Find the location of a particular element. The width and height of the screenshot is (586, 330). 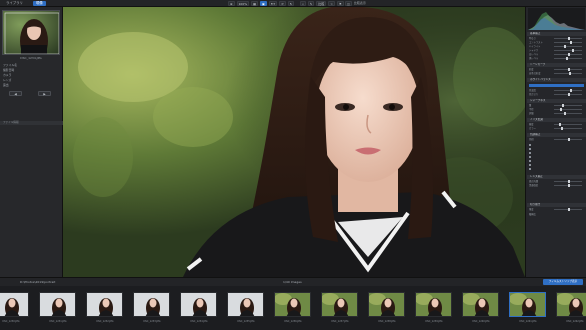

section-crop: 切り抜き is located at coordinates (556, 205).